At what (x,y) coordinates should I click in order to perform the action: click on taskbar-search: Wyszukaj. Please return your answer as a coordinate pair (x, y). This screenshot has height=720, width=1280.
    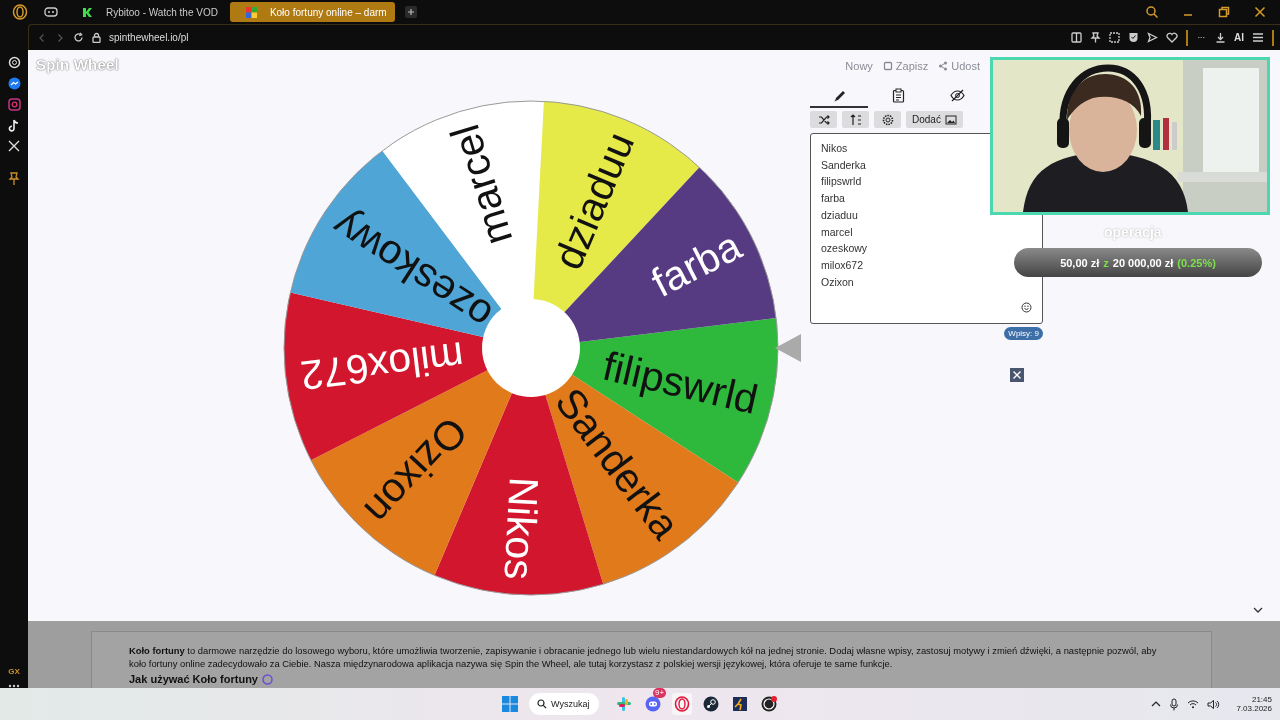
    Looking at the image, I should click on (564, 704).